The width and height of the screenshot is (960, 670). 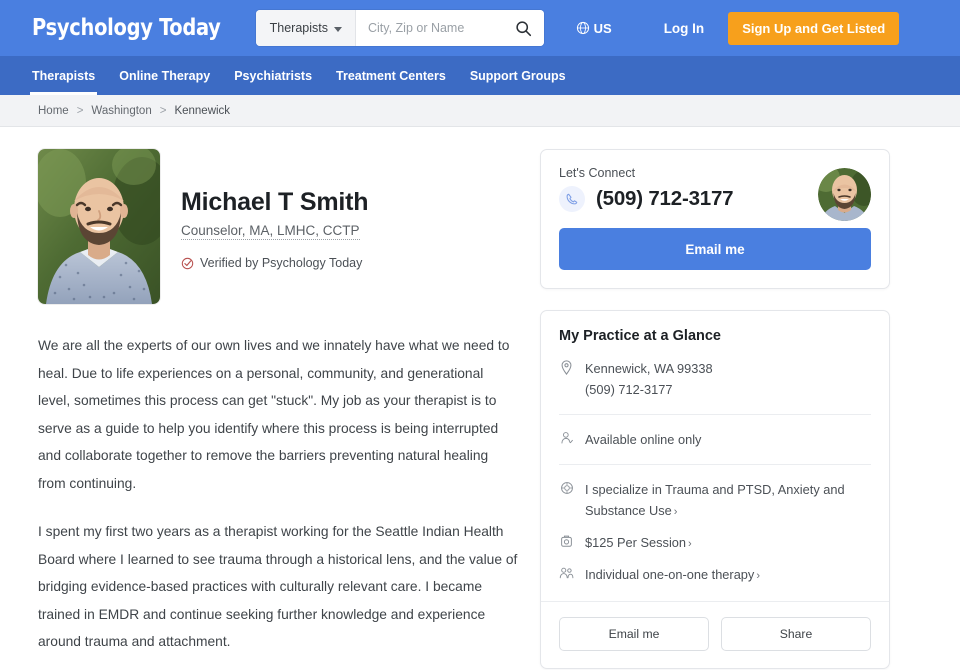 What do you see at coordinates (281, 263) in the screenshot?
I see `verified-label: Verified by Psychology Today` at bounding box center [281, 263].